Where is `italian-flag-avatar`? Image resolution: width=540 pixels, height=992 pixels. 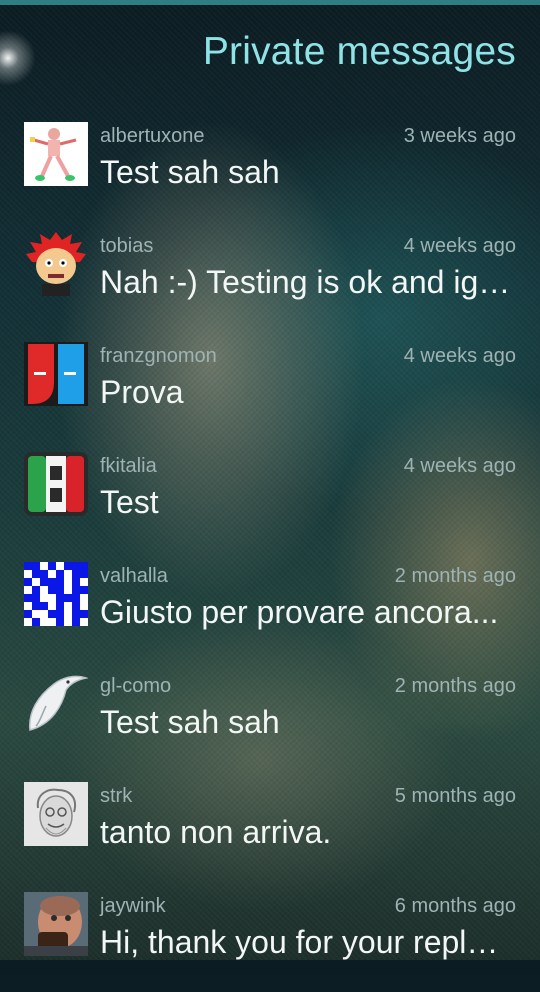 italian-flag-avatar is located at coordinates (56, 484).